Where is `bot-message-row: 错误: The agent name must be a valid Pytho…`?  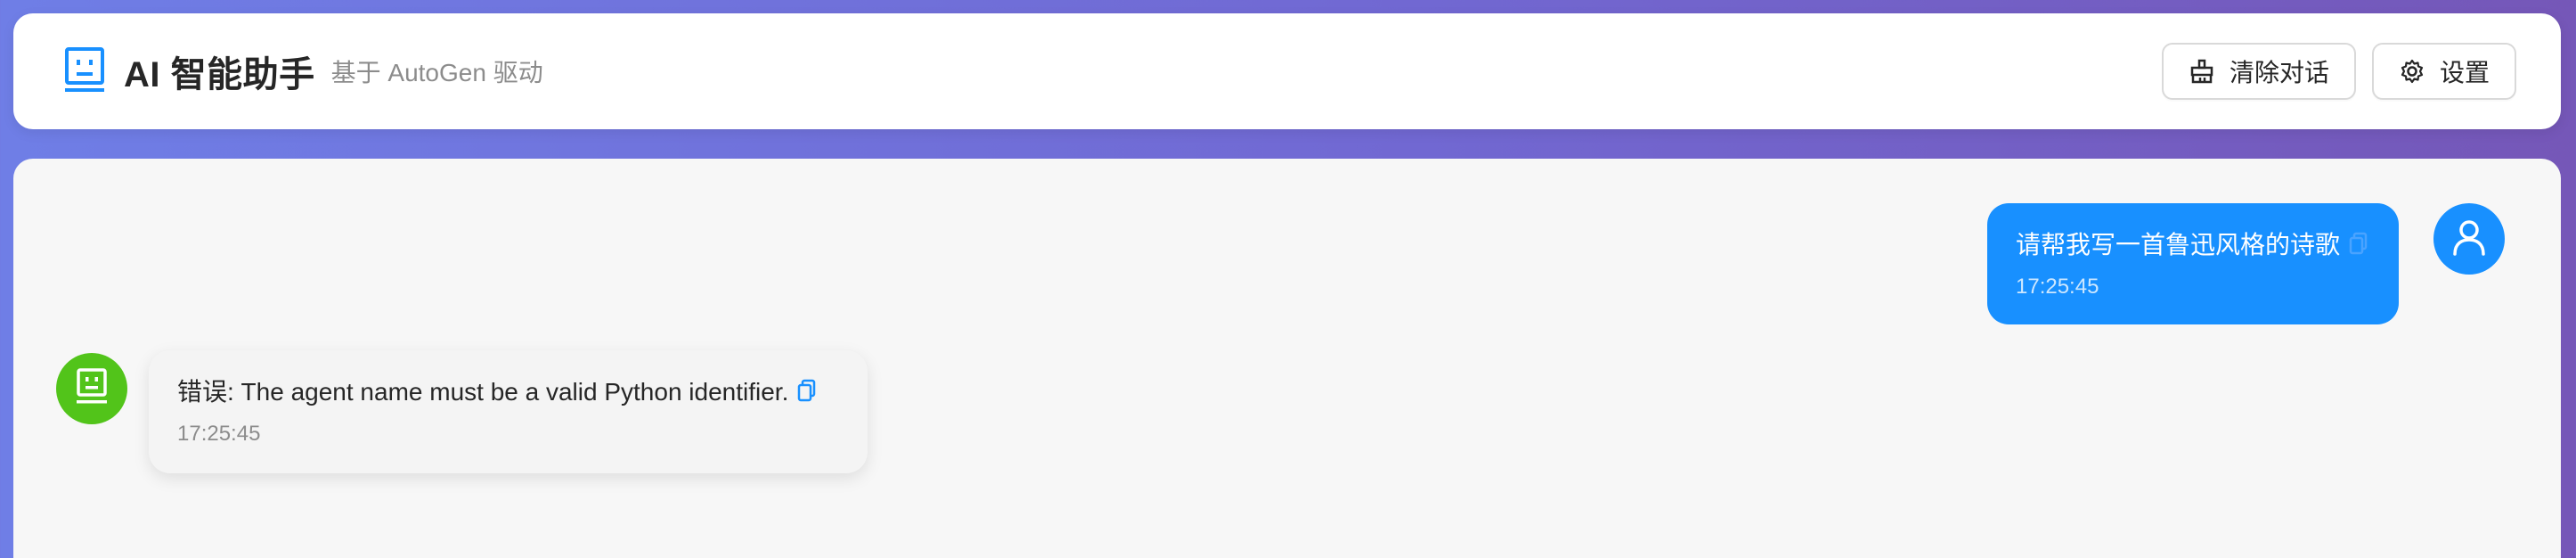 bot-message-row: 错误: The agent name must be a valid Pytho… is located at coordinates (497, 390).